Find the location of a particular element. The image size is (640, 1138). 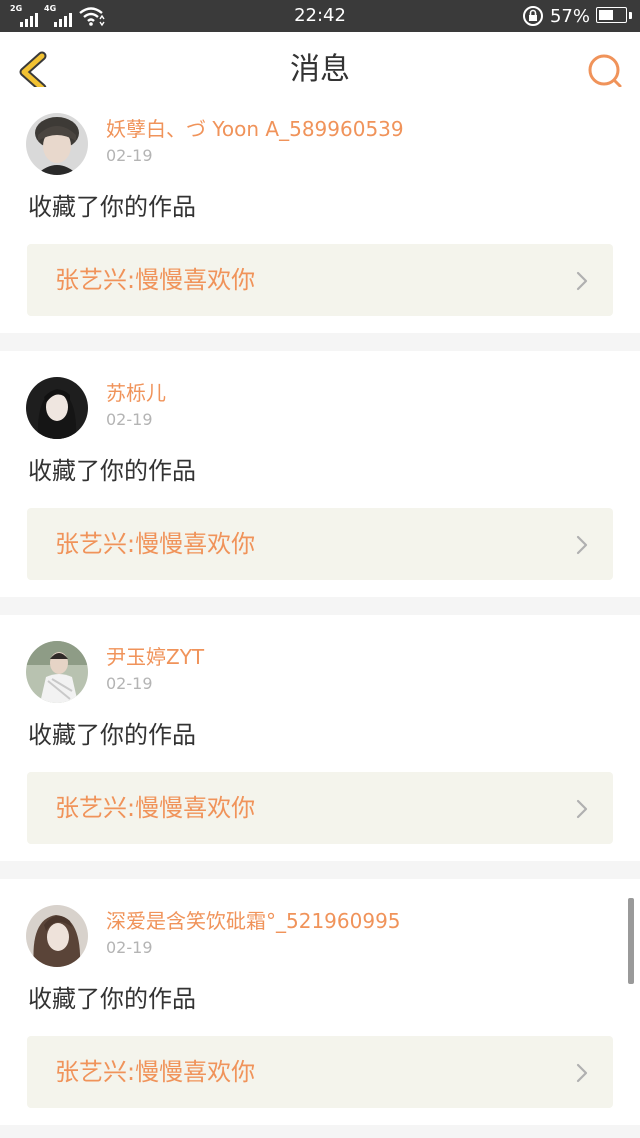

page-title: 消息 is located at coordinates (320, 69).